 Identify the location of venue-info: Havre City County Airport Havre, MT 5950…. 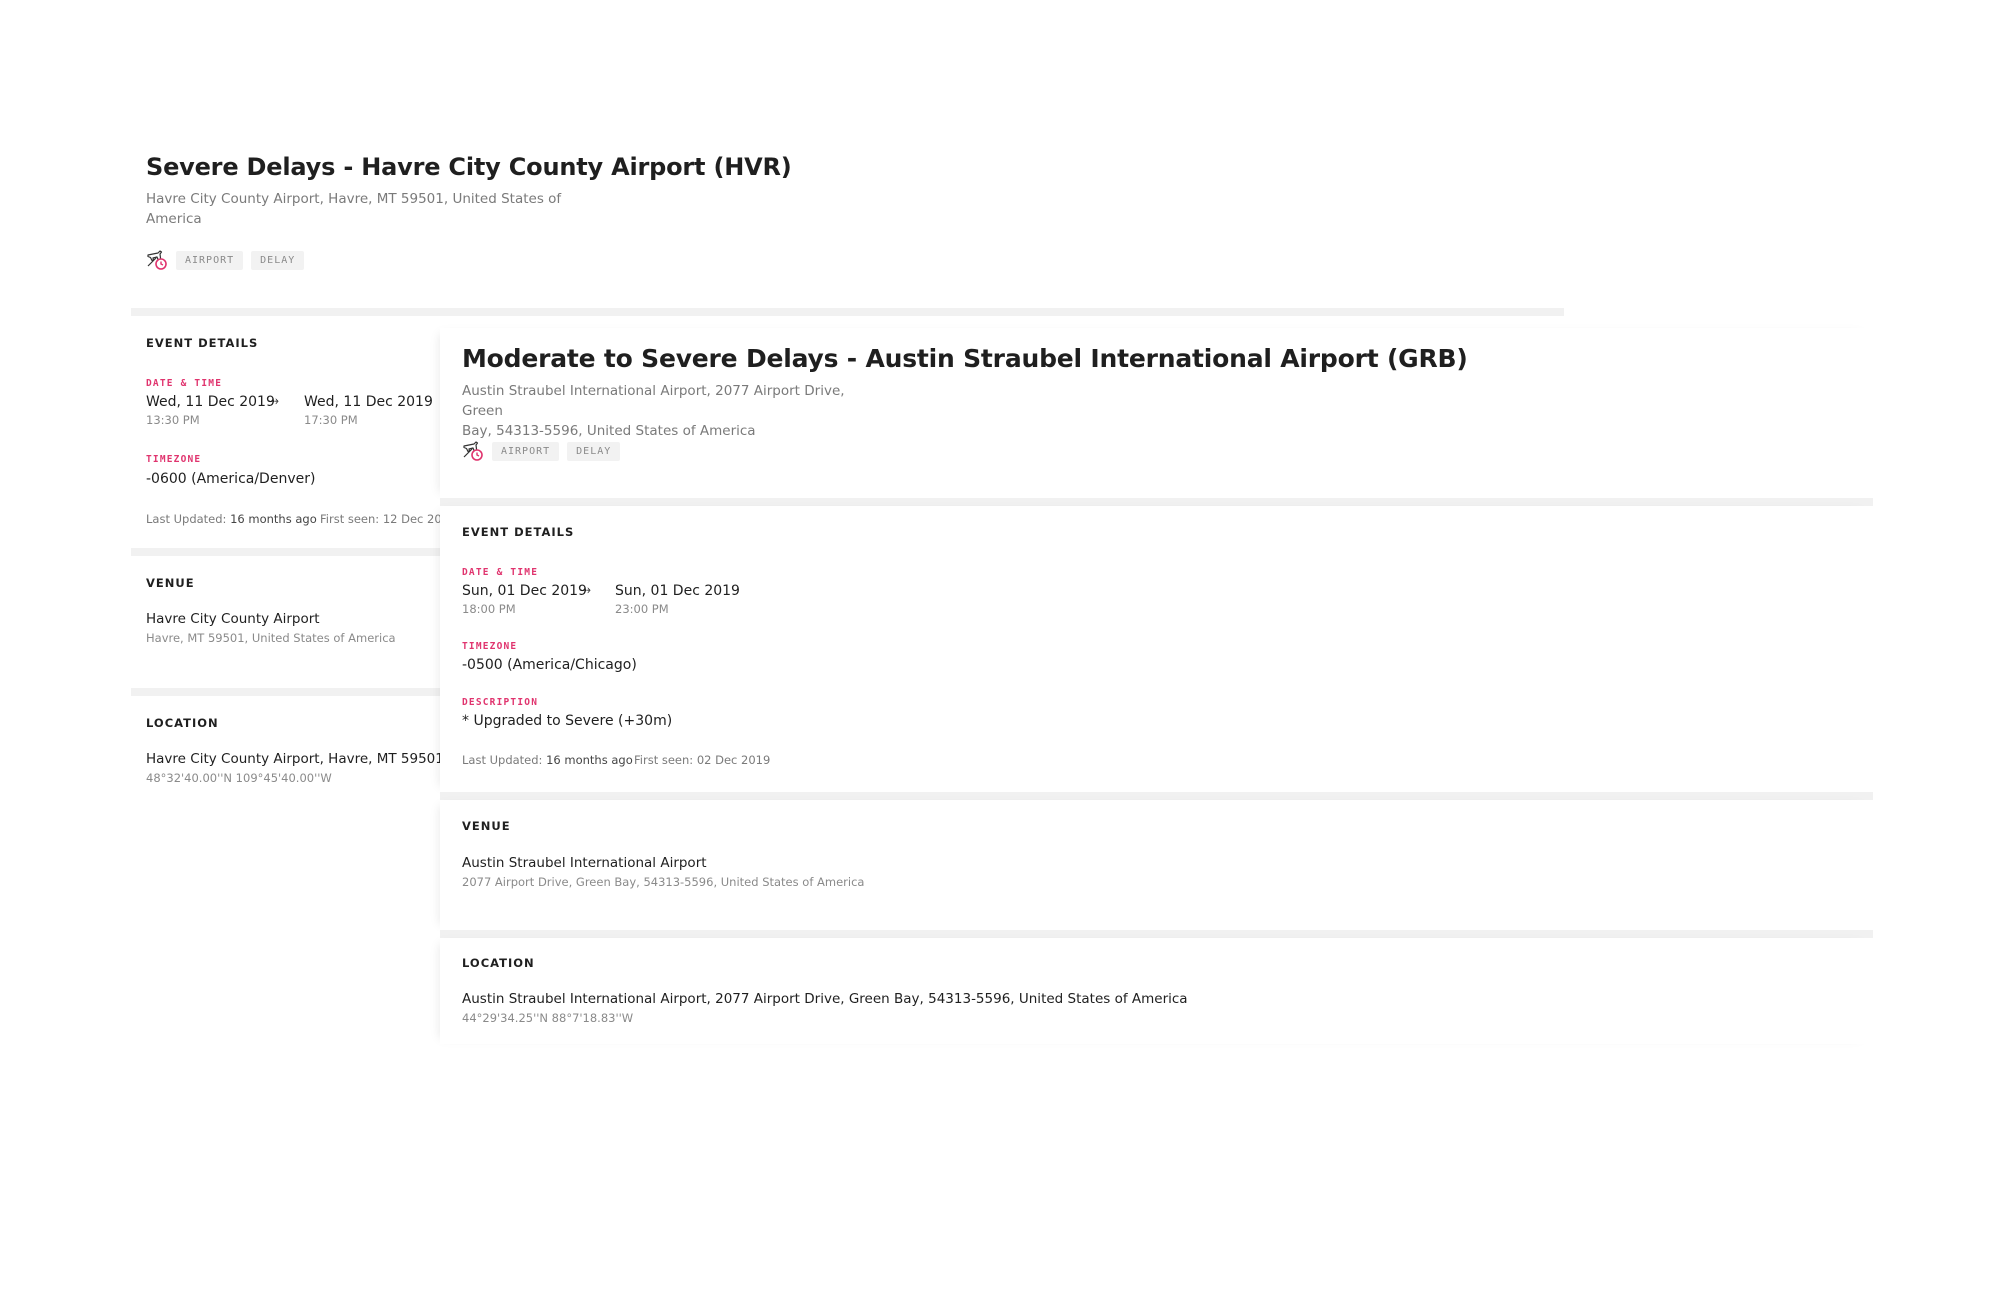
(271, 628).